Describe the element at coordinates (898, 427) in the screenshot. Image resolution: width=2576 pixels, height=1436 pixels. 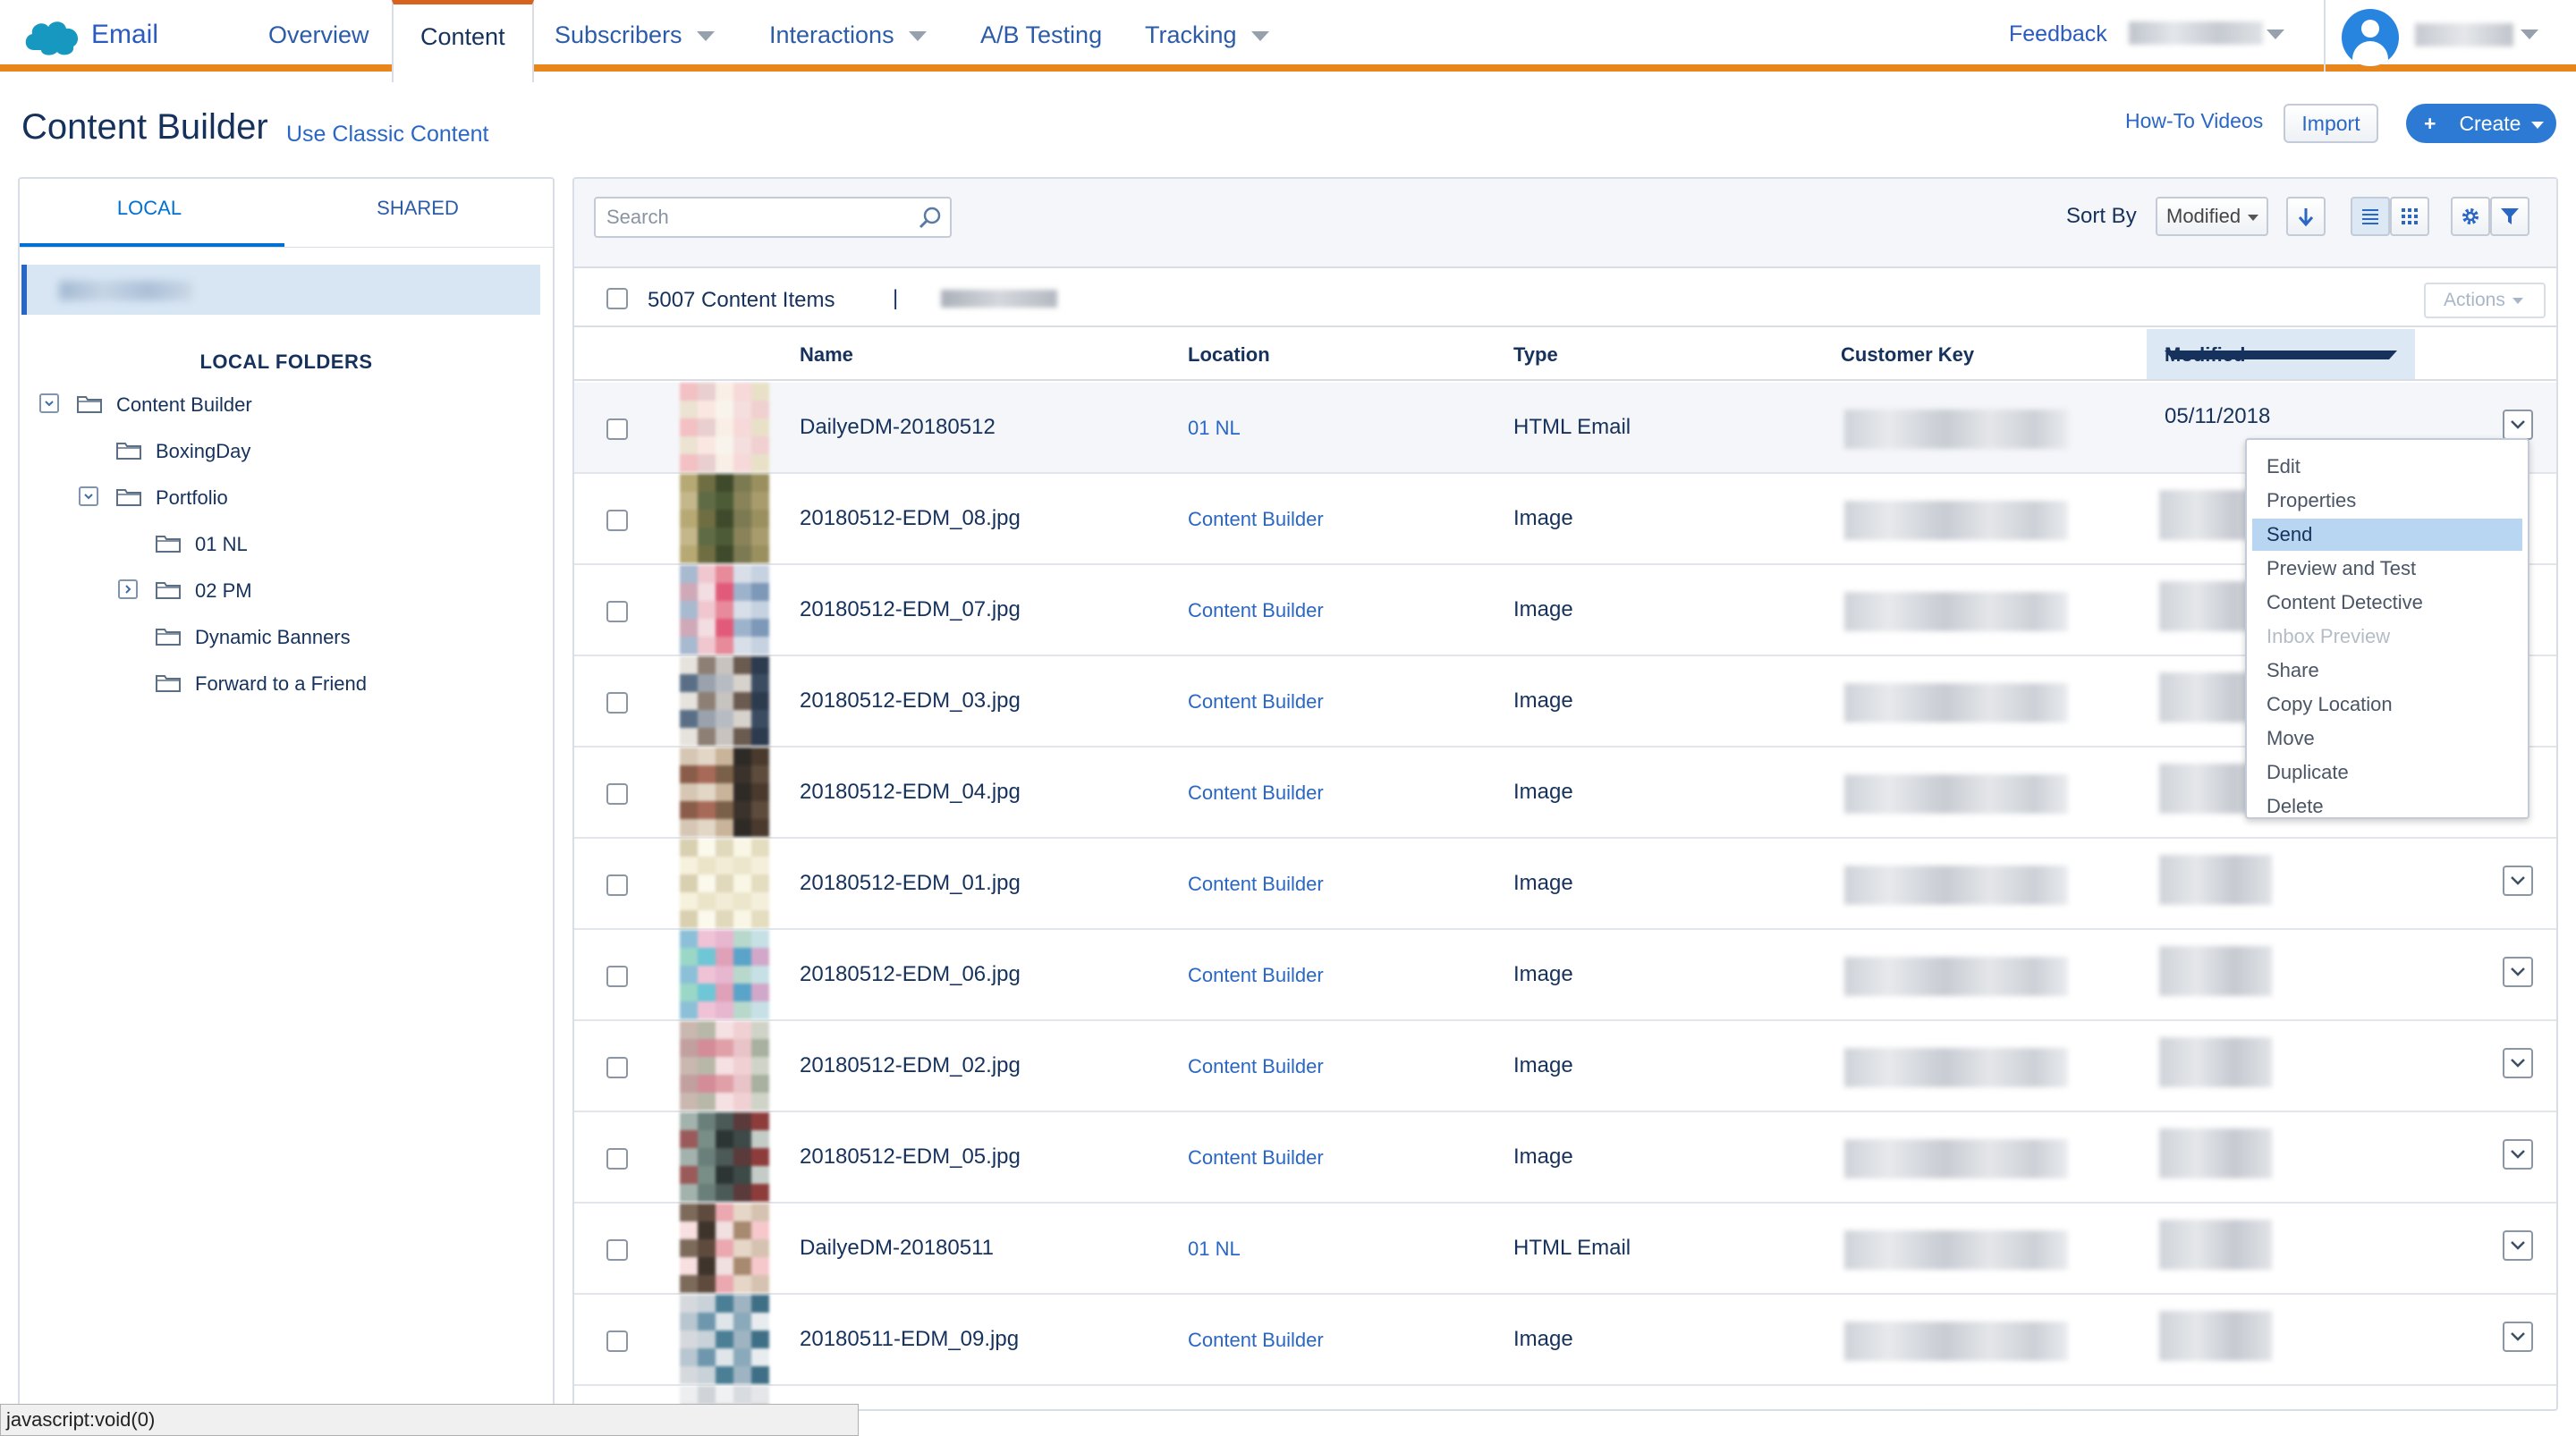
I see `item-name: DailyeDM-20180512` at that location.